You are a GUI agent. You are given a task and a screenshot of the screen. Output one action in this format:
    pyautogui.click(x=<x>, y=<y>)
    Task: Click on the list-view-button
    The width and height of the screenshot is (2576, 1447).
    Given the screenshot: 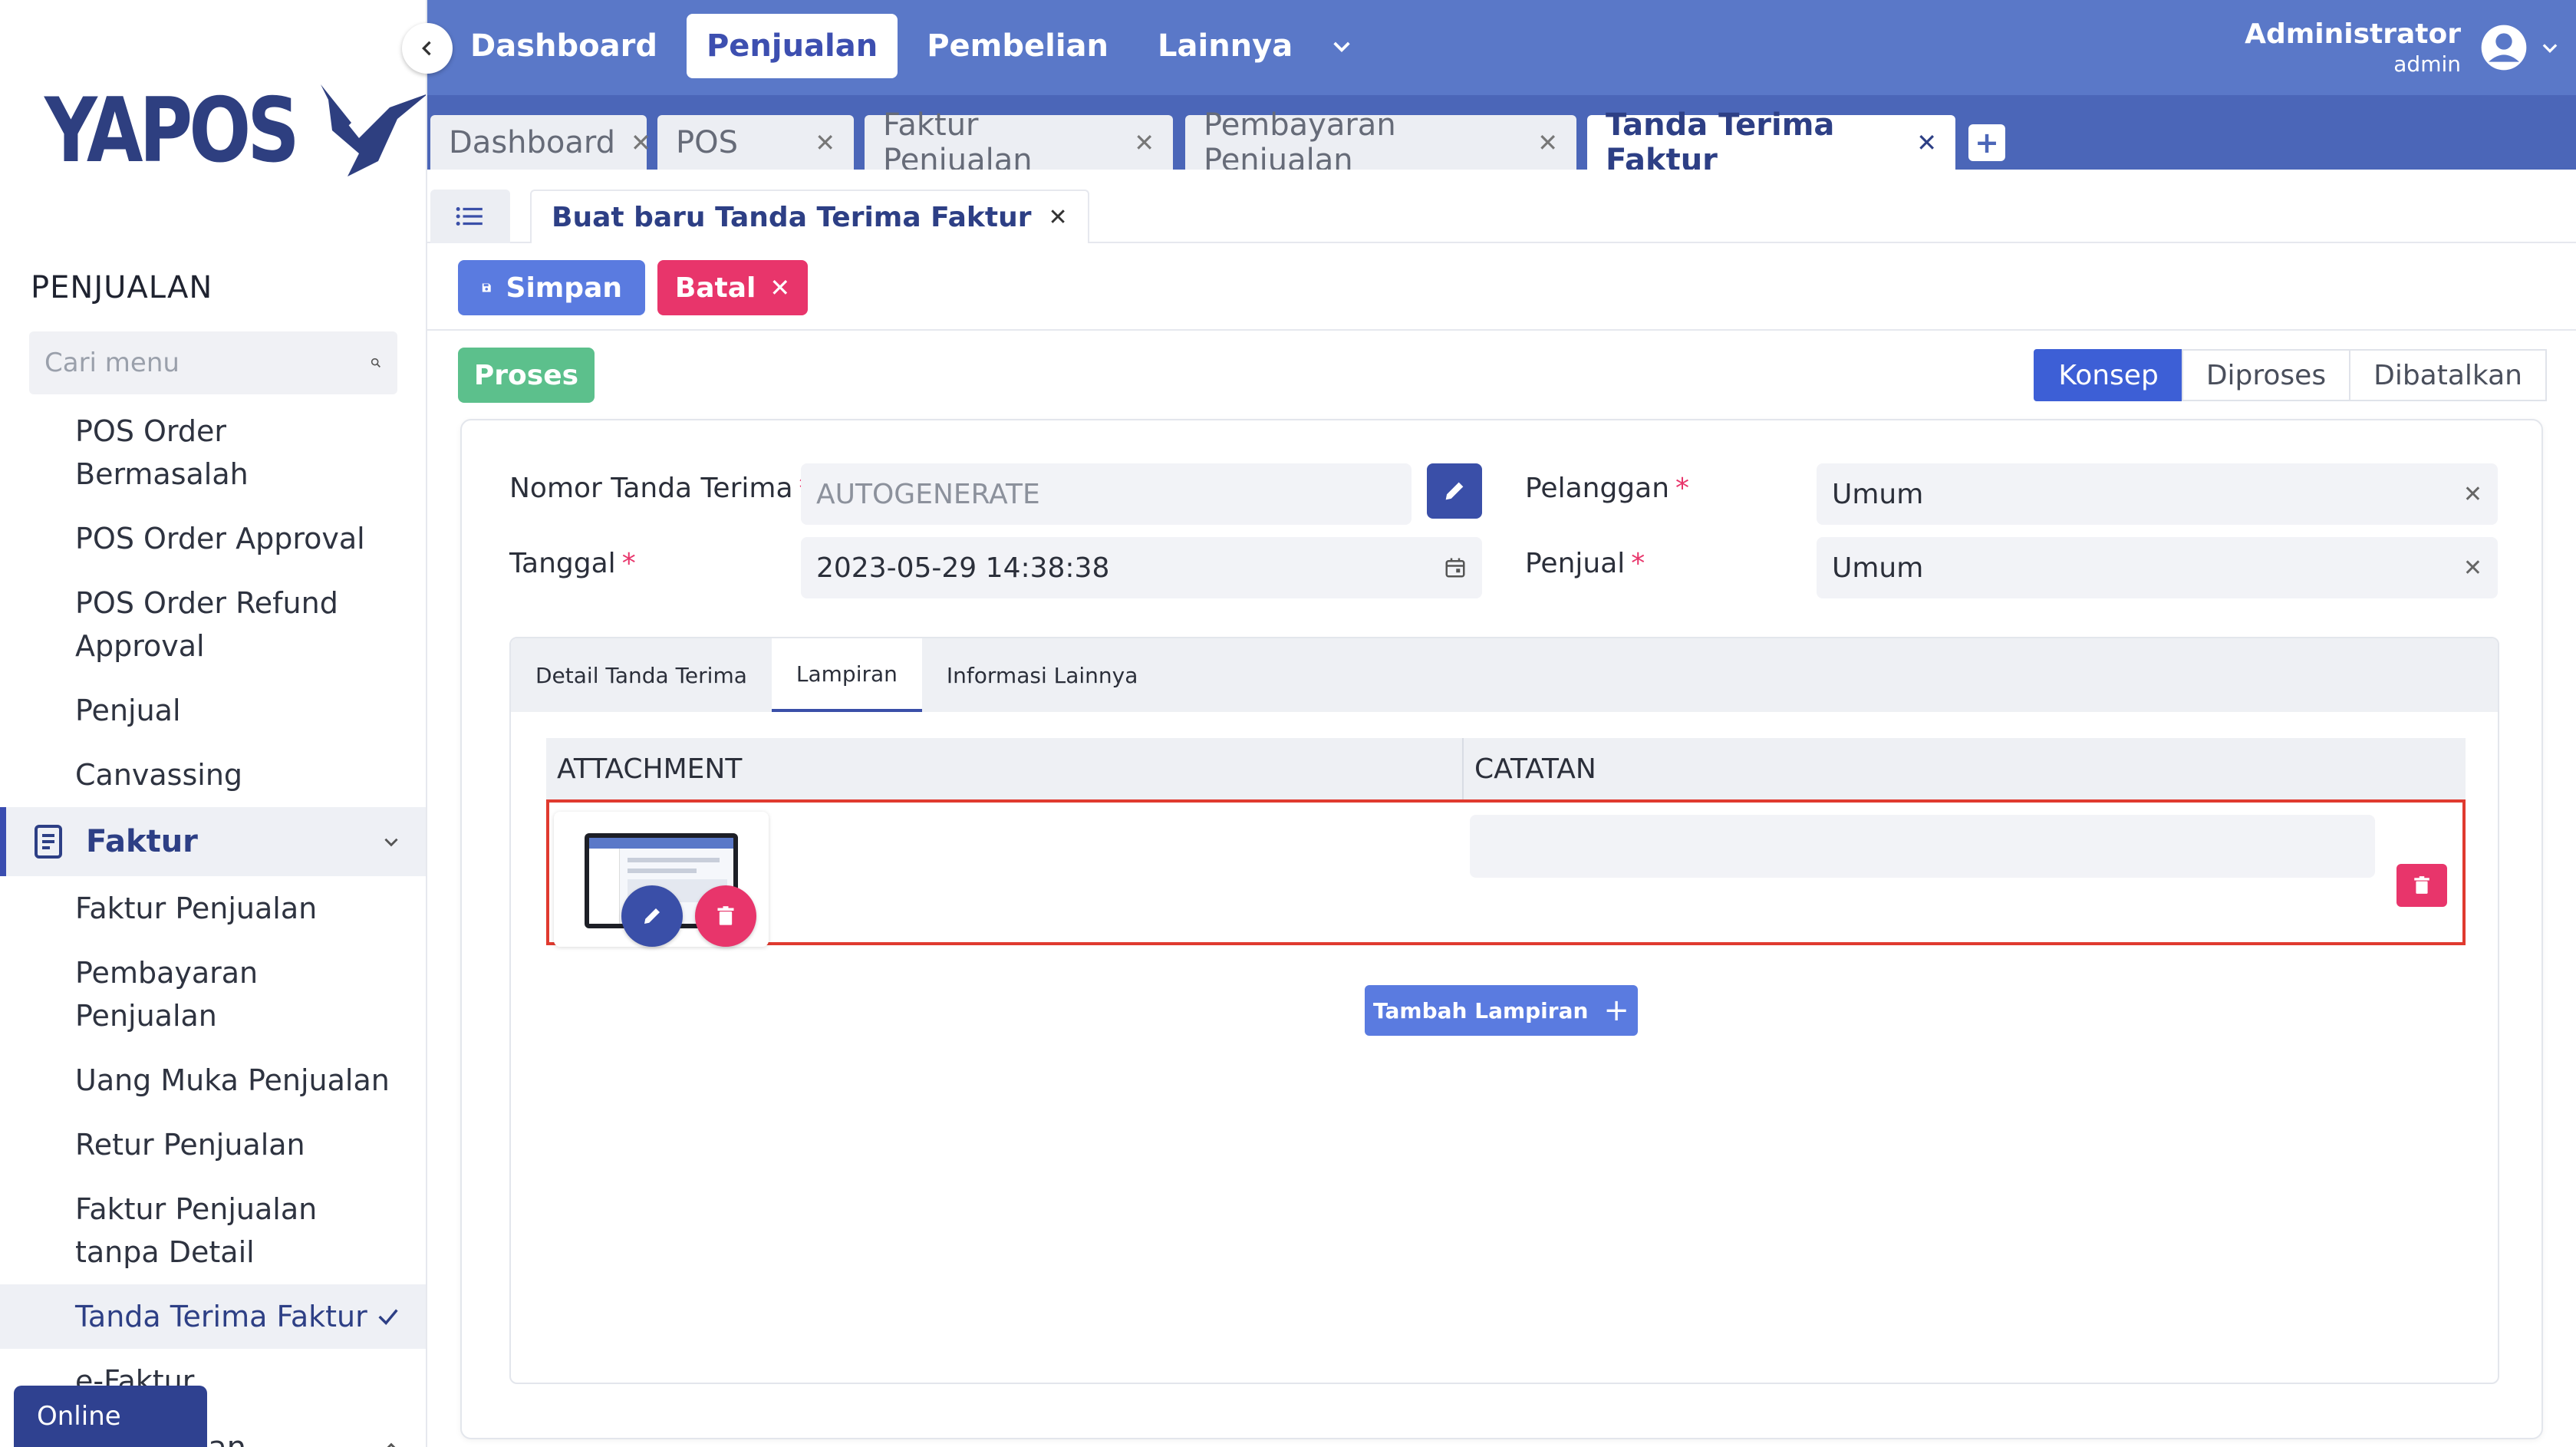 What is the action you would take?
    pyautogui.click(x=470, y=216)
    